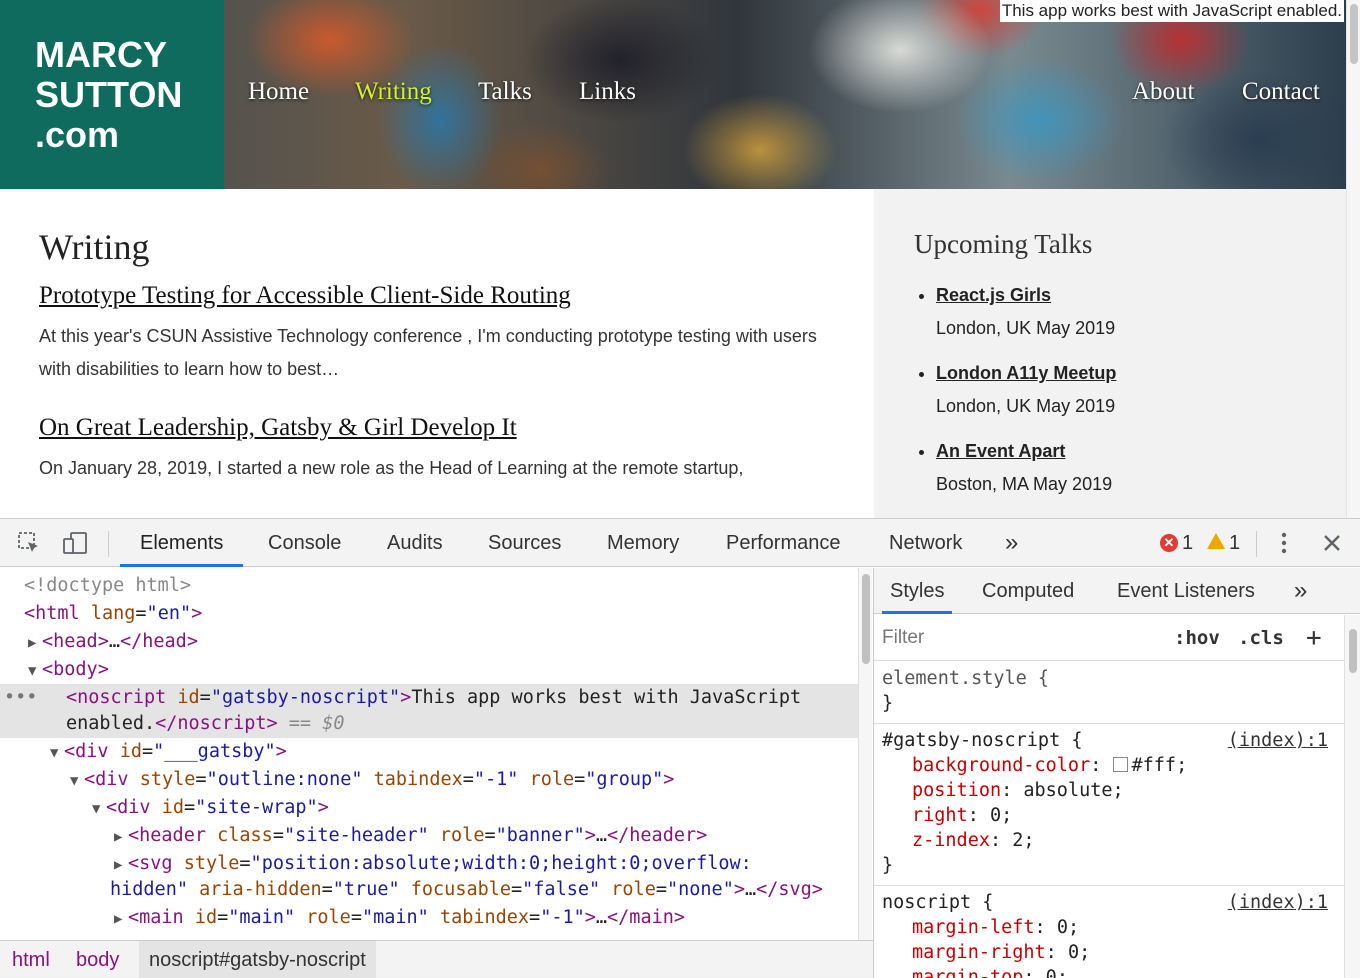 The width and height of the screenshot is (1360, 978). What do you see at coordinates (1109, 693) in the screenshot?
I see `style-rule-element: element.style { }` at bounding box center [1109, 693].